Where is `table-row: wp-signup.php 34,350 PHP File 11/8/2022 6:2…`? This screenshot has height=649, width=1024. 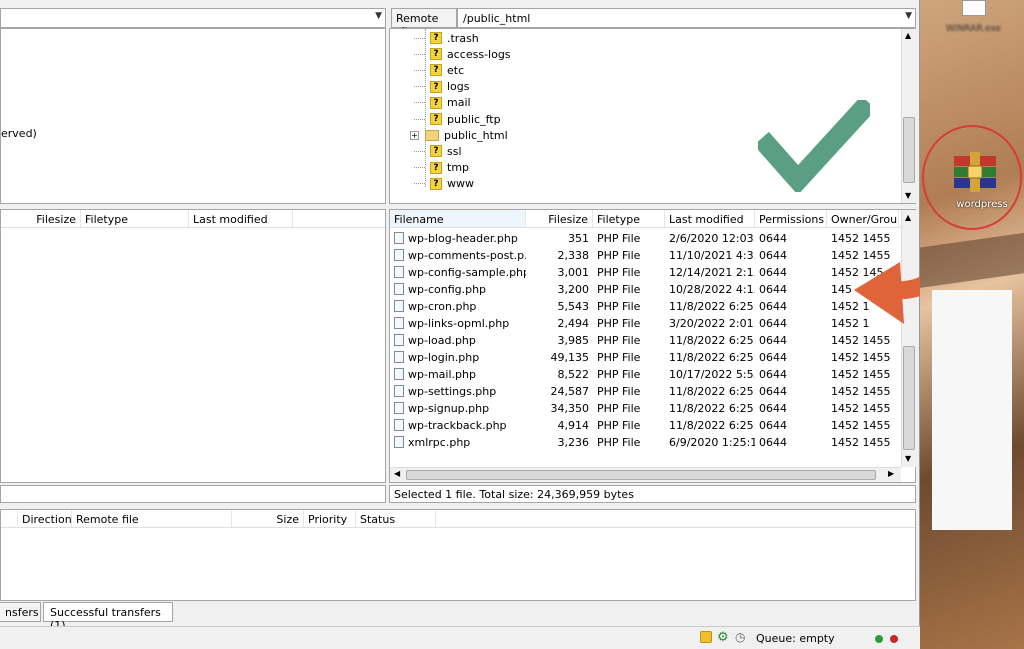
table-row: wp-signup.php 34,350 PHP File 11/8/2022 6:2… is located at coordinates (645, 408).